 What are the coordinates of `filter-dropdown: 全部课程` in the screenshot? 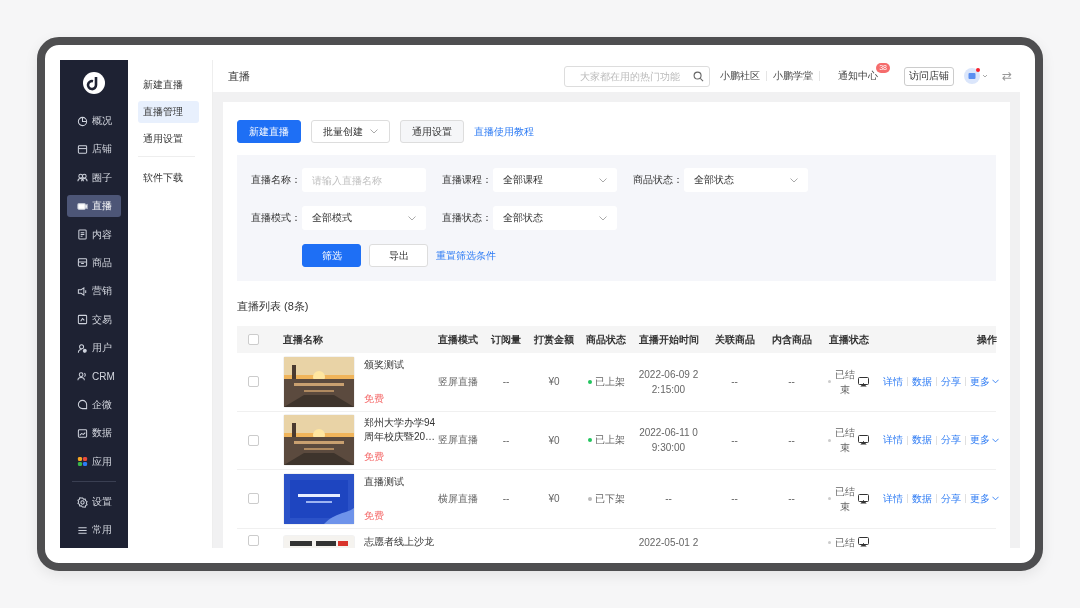 It's located at (555, 180).